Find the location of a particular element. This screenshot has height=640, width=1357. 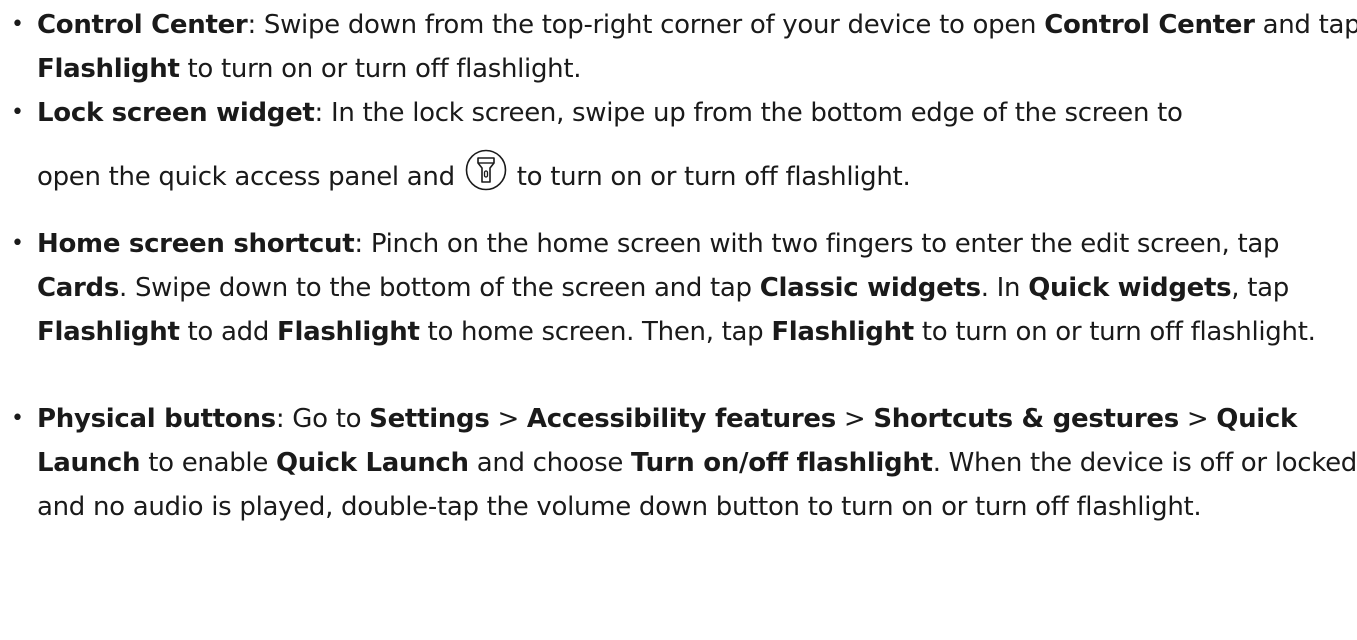

bold-term: Quick Launch is located at coordinates (372, 463).